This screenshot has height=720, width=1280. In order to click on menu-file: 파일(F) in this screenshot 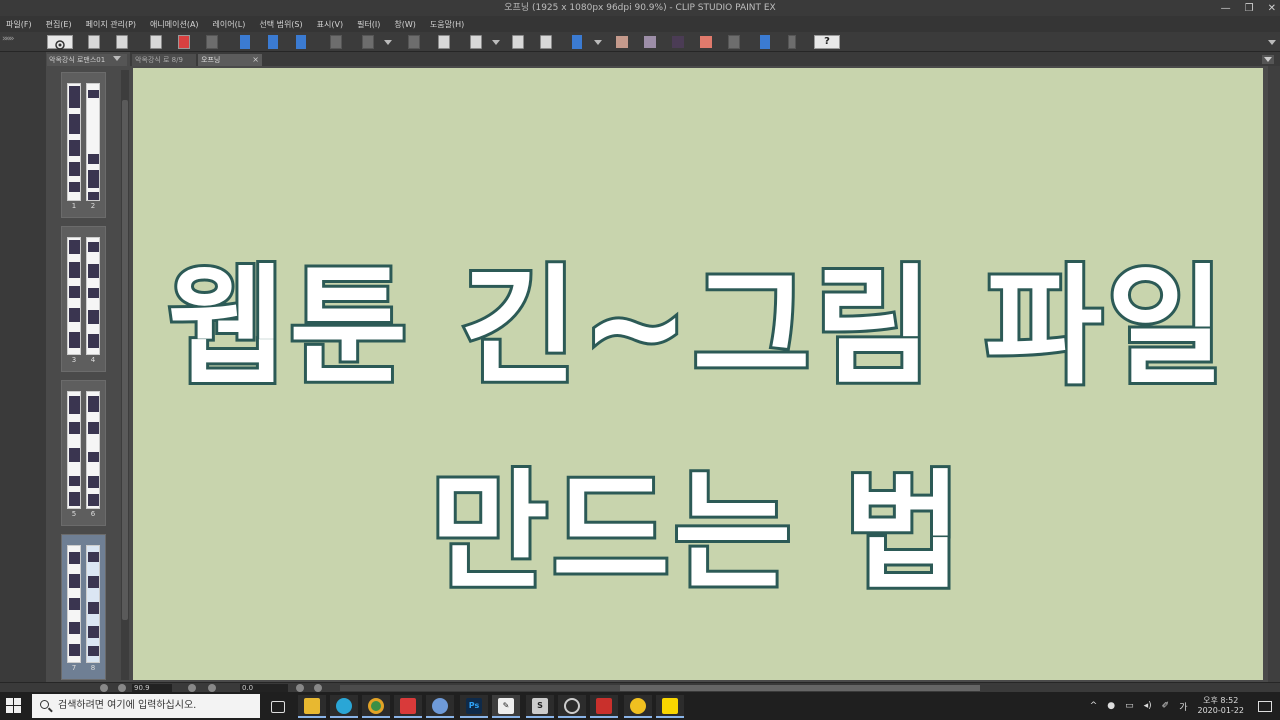, I will do `click(19, 24)`.